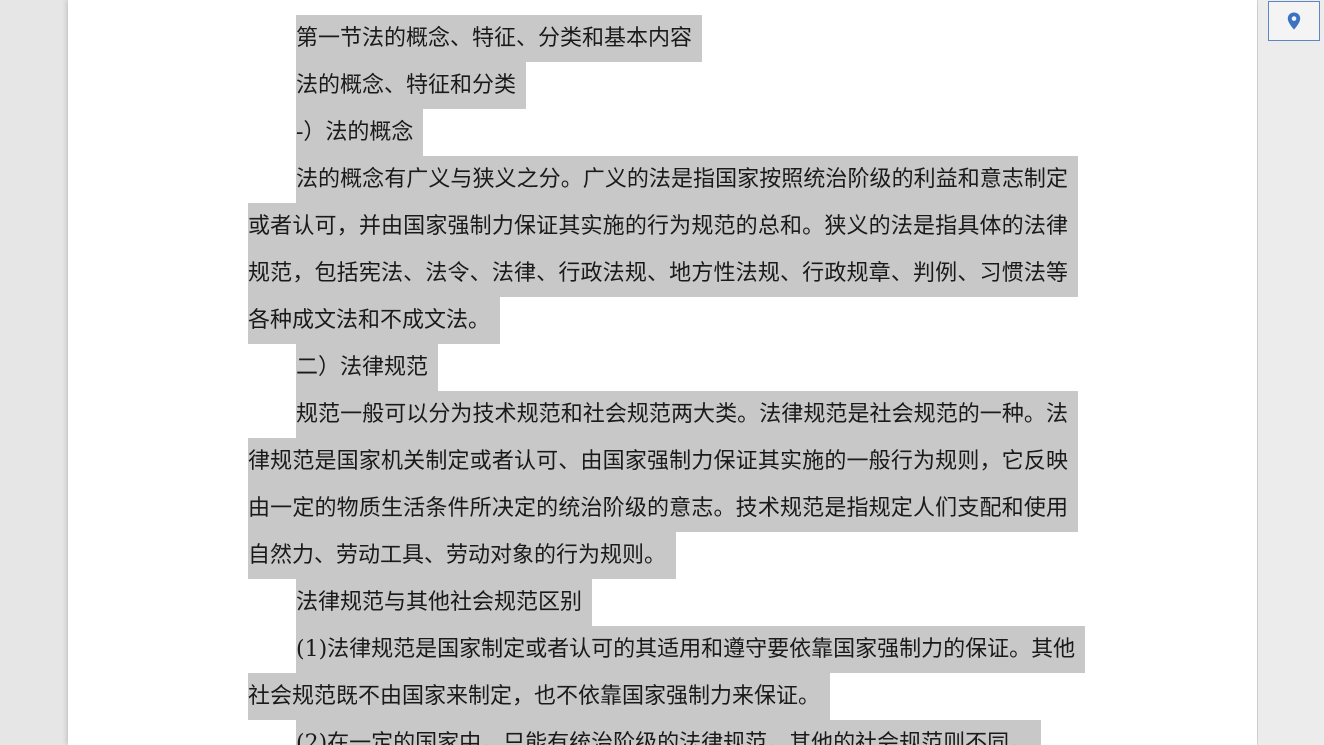 This screenshot has width=1324, height=745. What do you see at coordinates (663, 367) in the screenshot?
I see `item-heading: 二）法律规范` at bounding box center [663, 367].